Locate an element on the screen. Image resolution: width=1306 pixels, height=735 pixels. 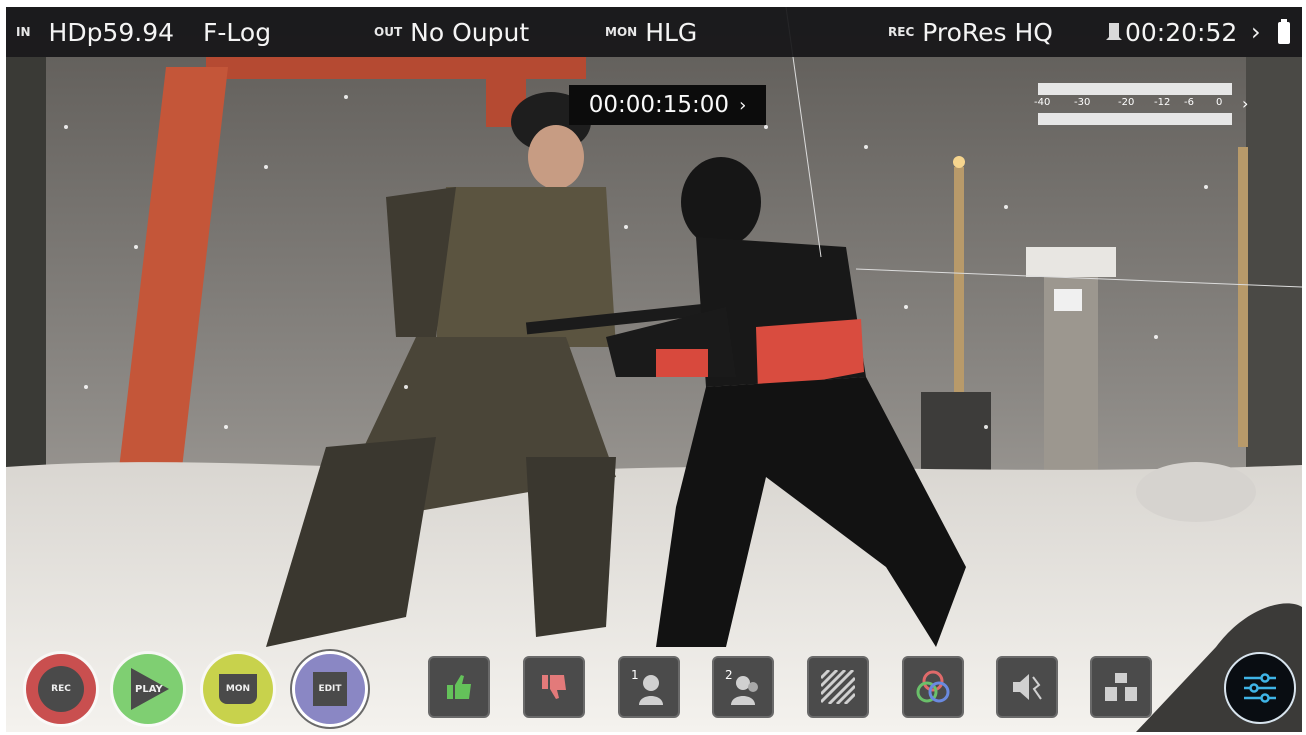
thumbs-down-icon is located at coordinates (554, 687).